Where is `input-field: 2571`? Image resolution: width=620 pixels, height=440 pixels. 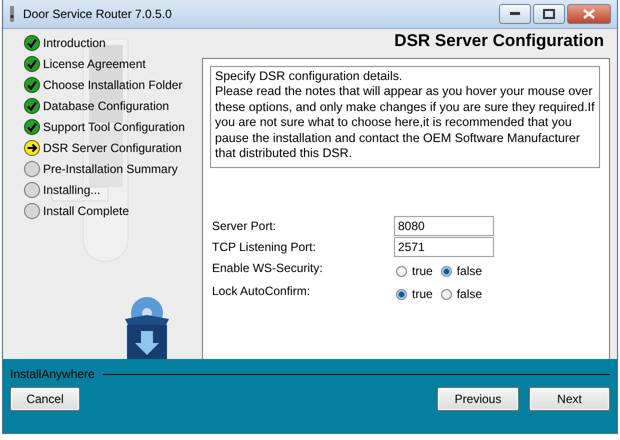 input-field: 2571 is located at coordinates (444, 247).